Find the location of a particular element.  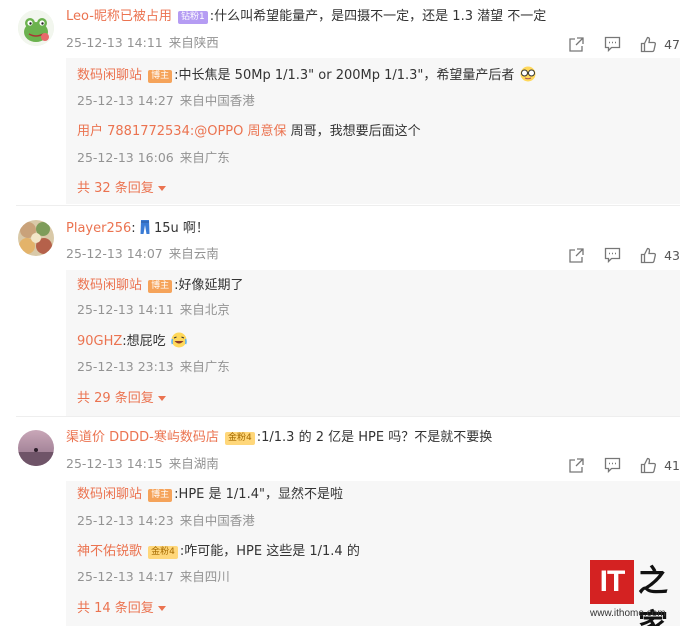

reply-meta: 25-12-13 14:23 来自中国香港 is located at coordinates (166, 521).